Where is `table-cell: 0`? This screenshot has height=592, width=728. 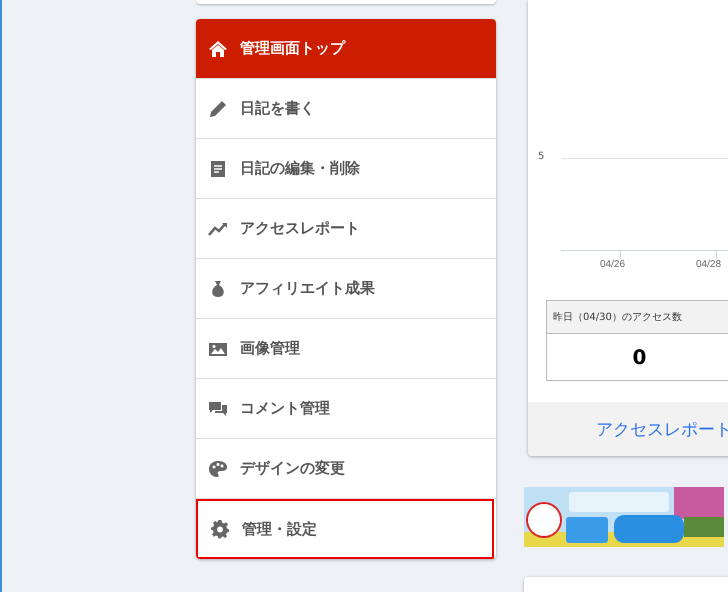
table-cell: 0 is located at coordinates (637, 357).